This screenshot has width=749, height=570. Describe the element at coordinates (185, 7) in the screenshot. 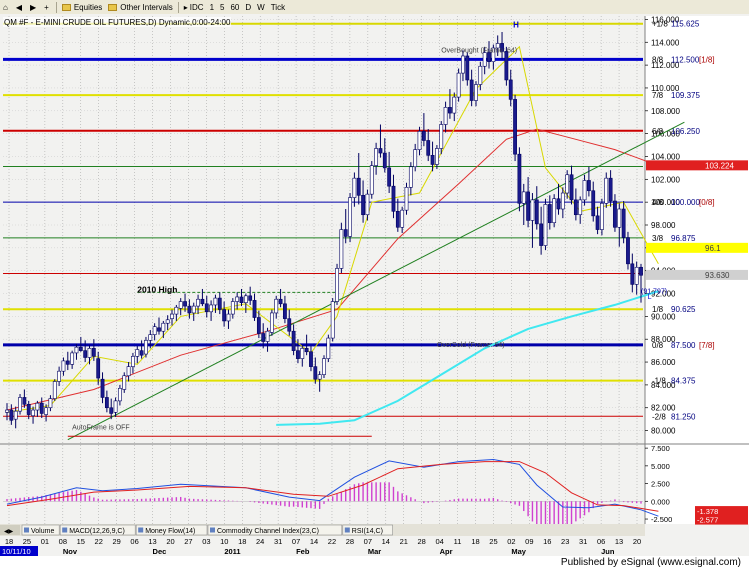

I see `arrow-icon: ▸` at that location.